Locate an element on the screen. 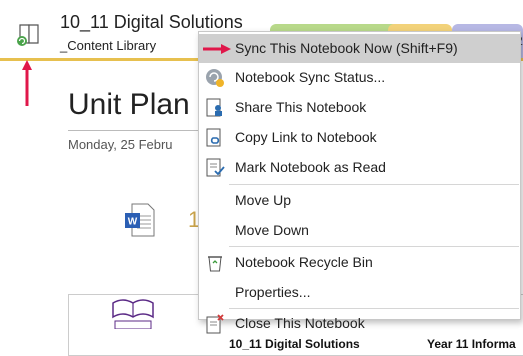  menu-item-close-notebook: Close This Notebook is located at coordinates (359, 323).